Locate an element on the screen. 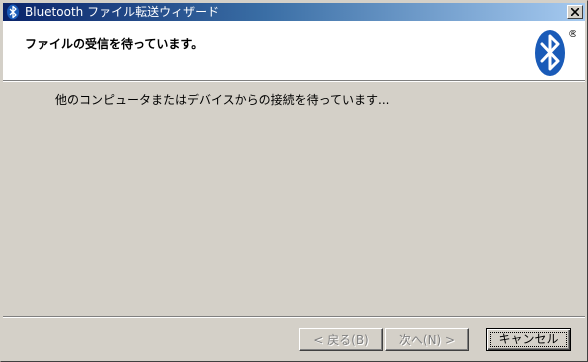 The width and height of the screenshot is (588, 362). focus-rect is located at coordinates (528, 339).